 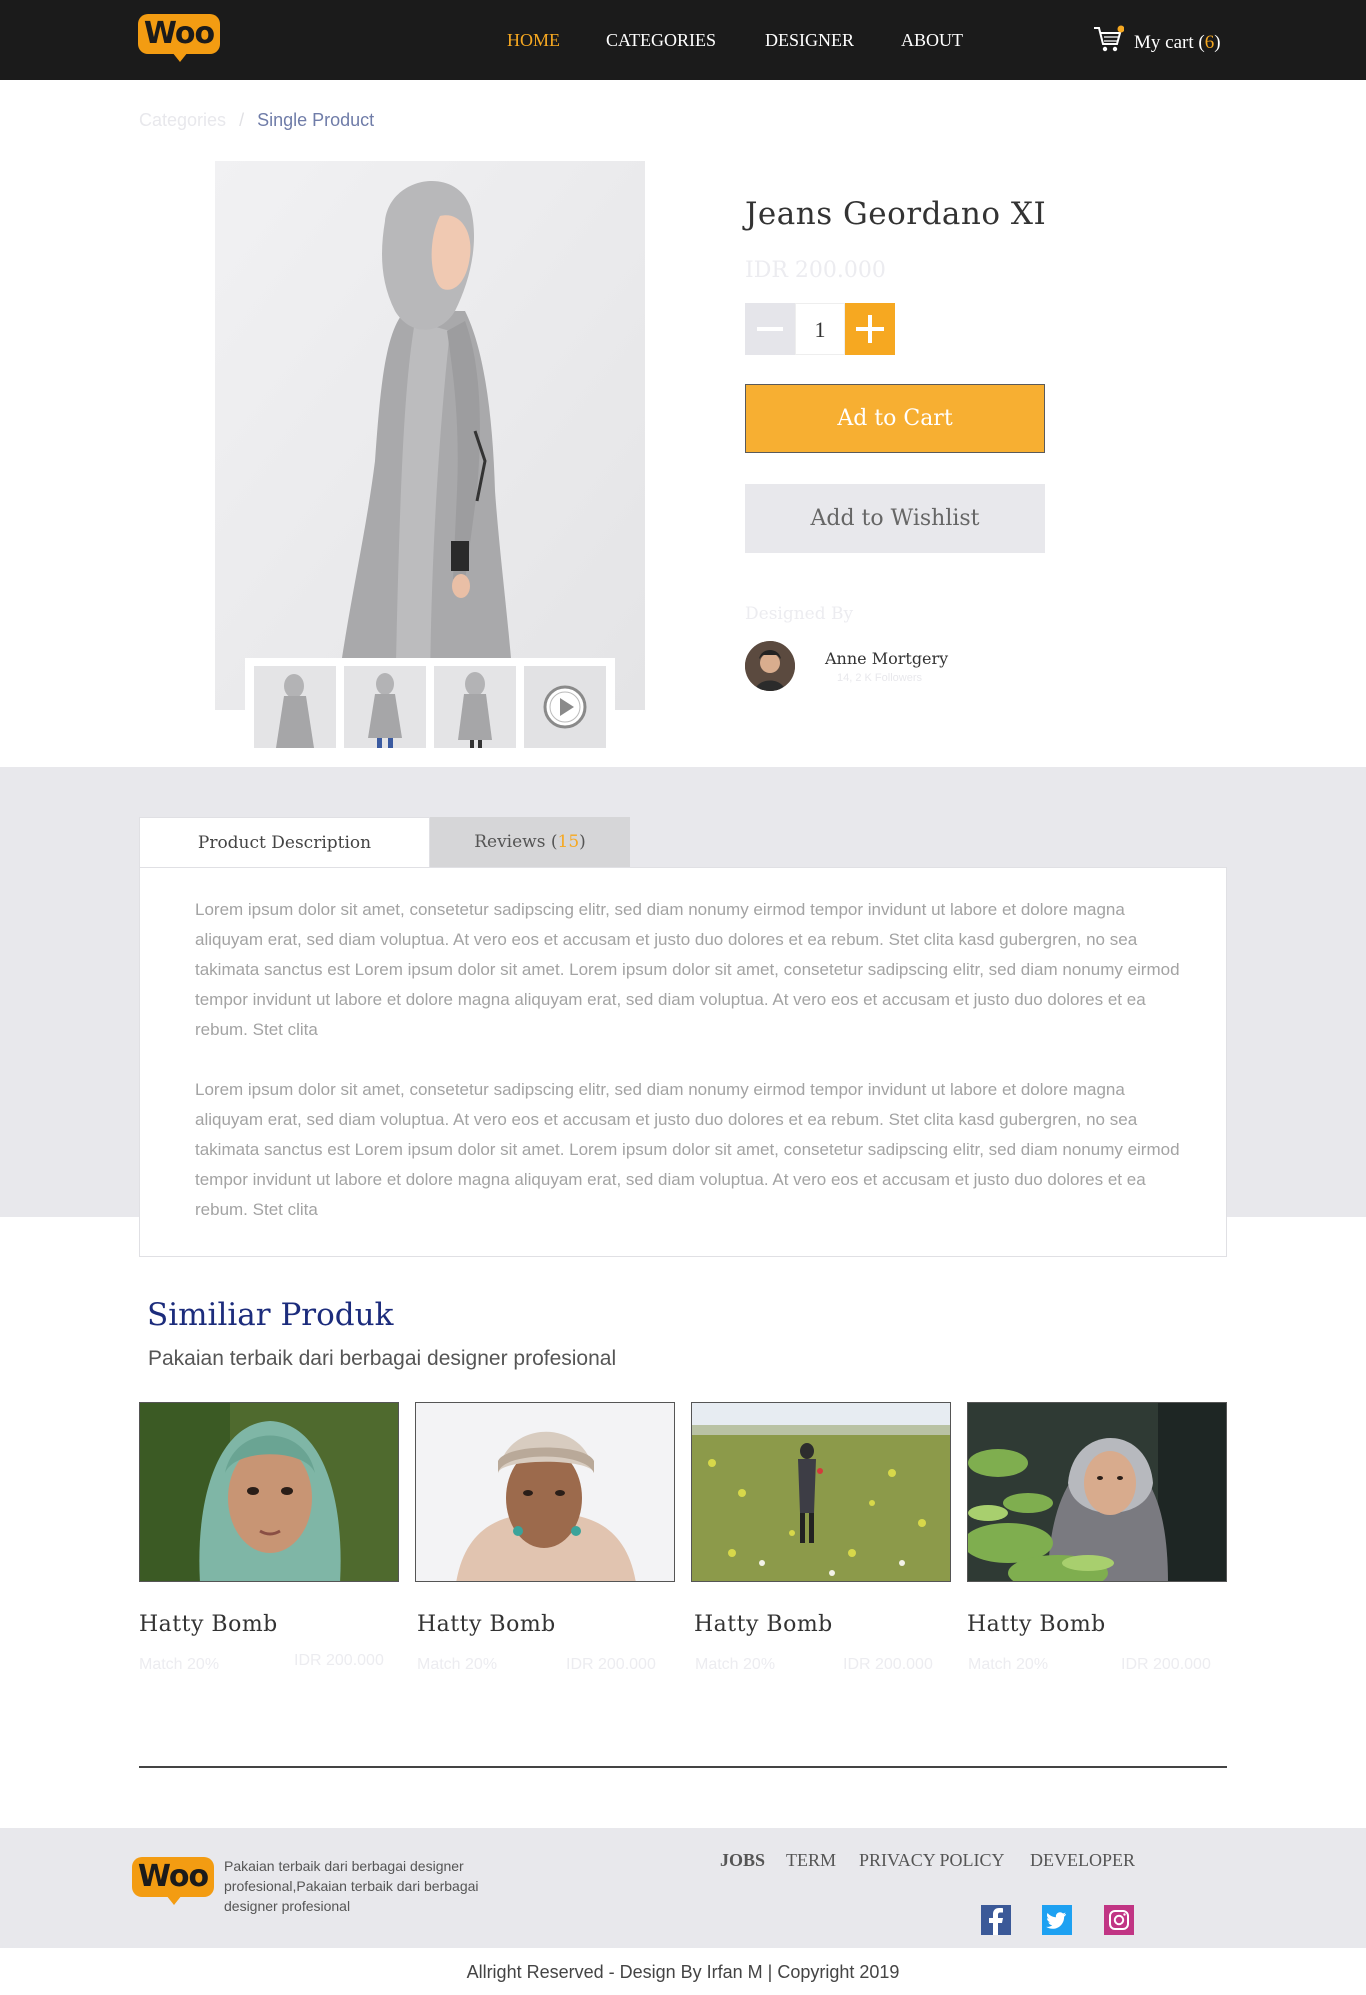 What do you see at coordinates (173, 1877) in the screenshot?
I see `footer-logo-text: Woo` at bounding box center [173, 1877].